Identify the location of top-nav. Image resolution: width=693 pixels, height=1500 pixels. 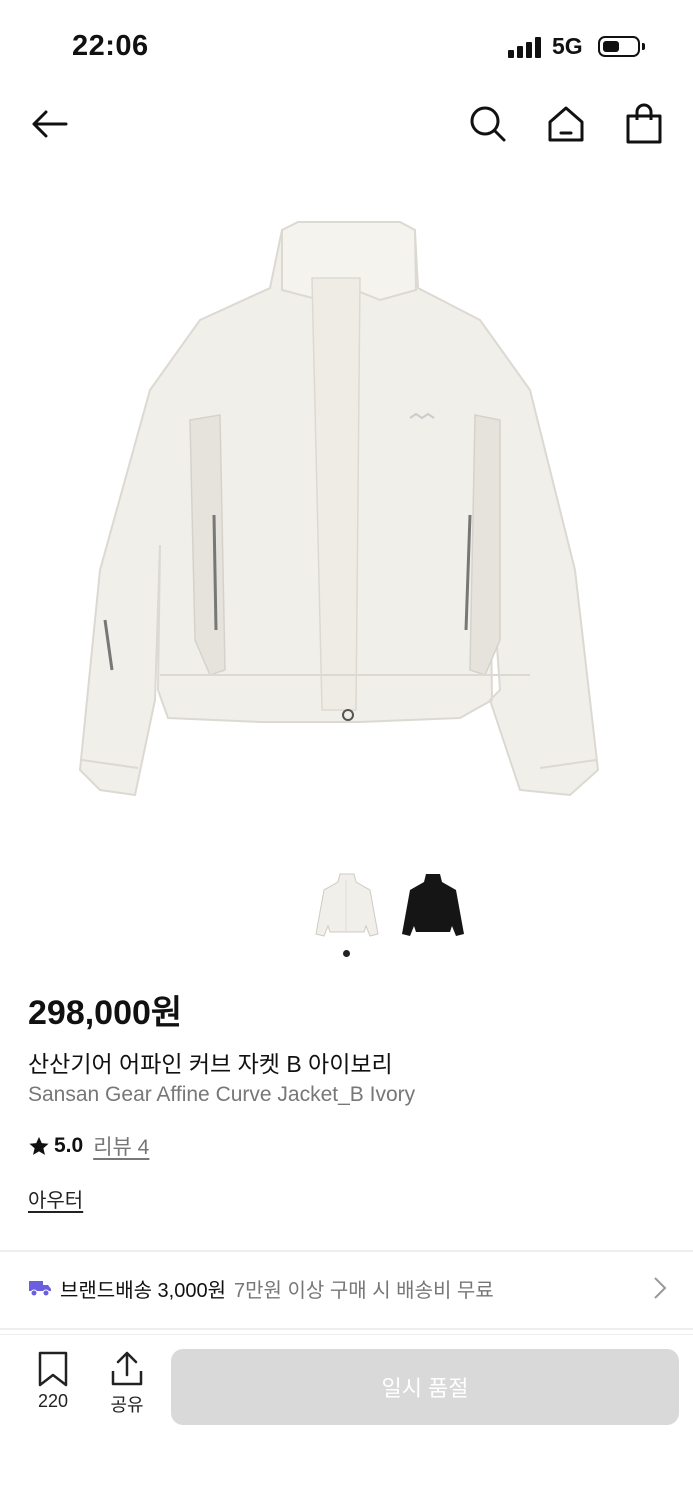
(346, 124).